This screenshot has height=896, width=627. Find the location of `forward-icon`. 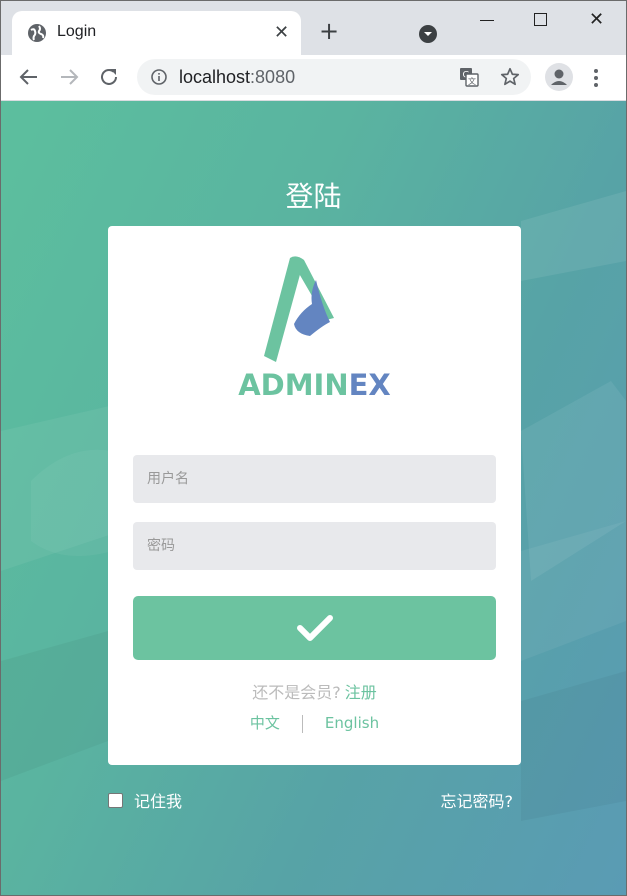

forward-icon is located at coordinates (69, 77).